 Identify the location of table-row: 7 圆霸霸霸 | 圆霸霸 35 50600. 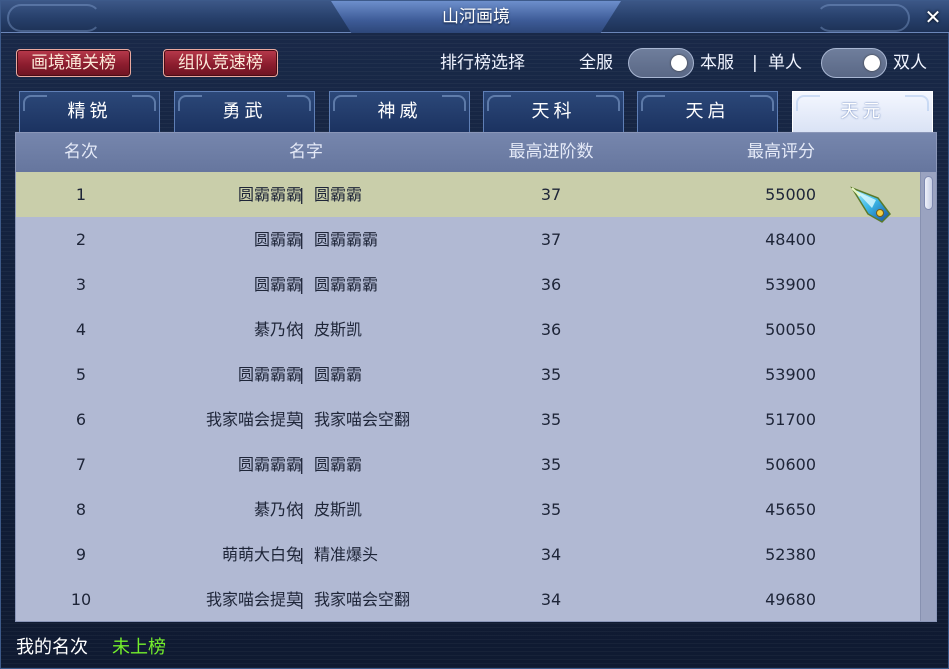
(468, 464).